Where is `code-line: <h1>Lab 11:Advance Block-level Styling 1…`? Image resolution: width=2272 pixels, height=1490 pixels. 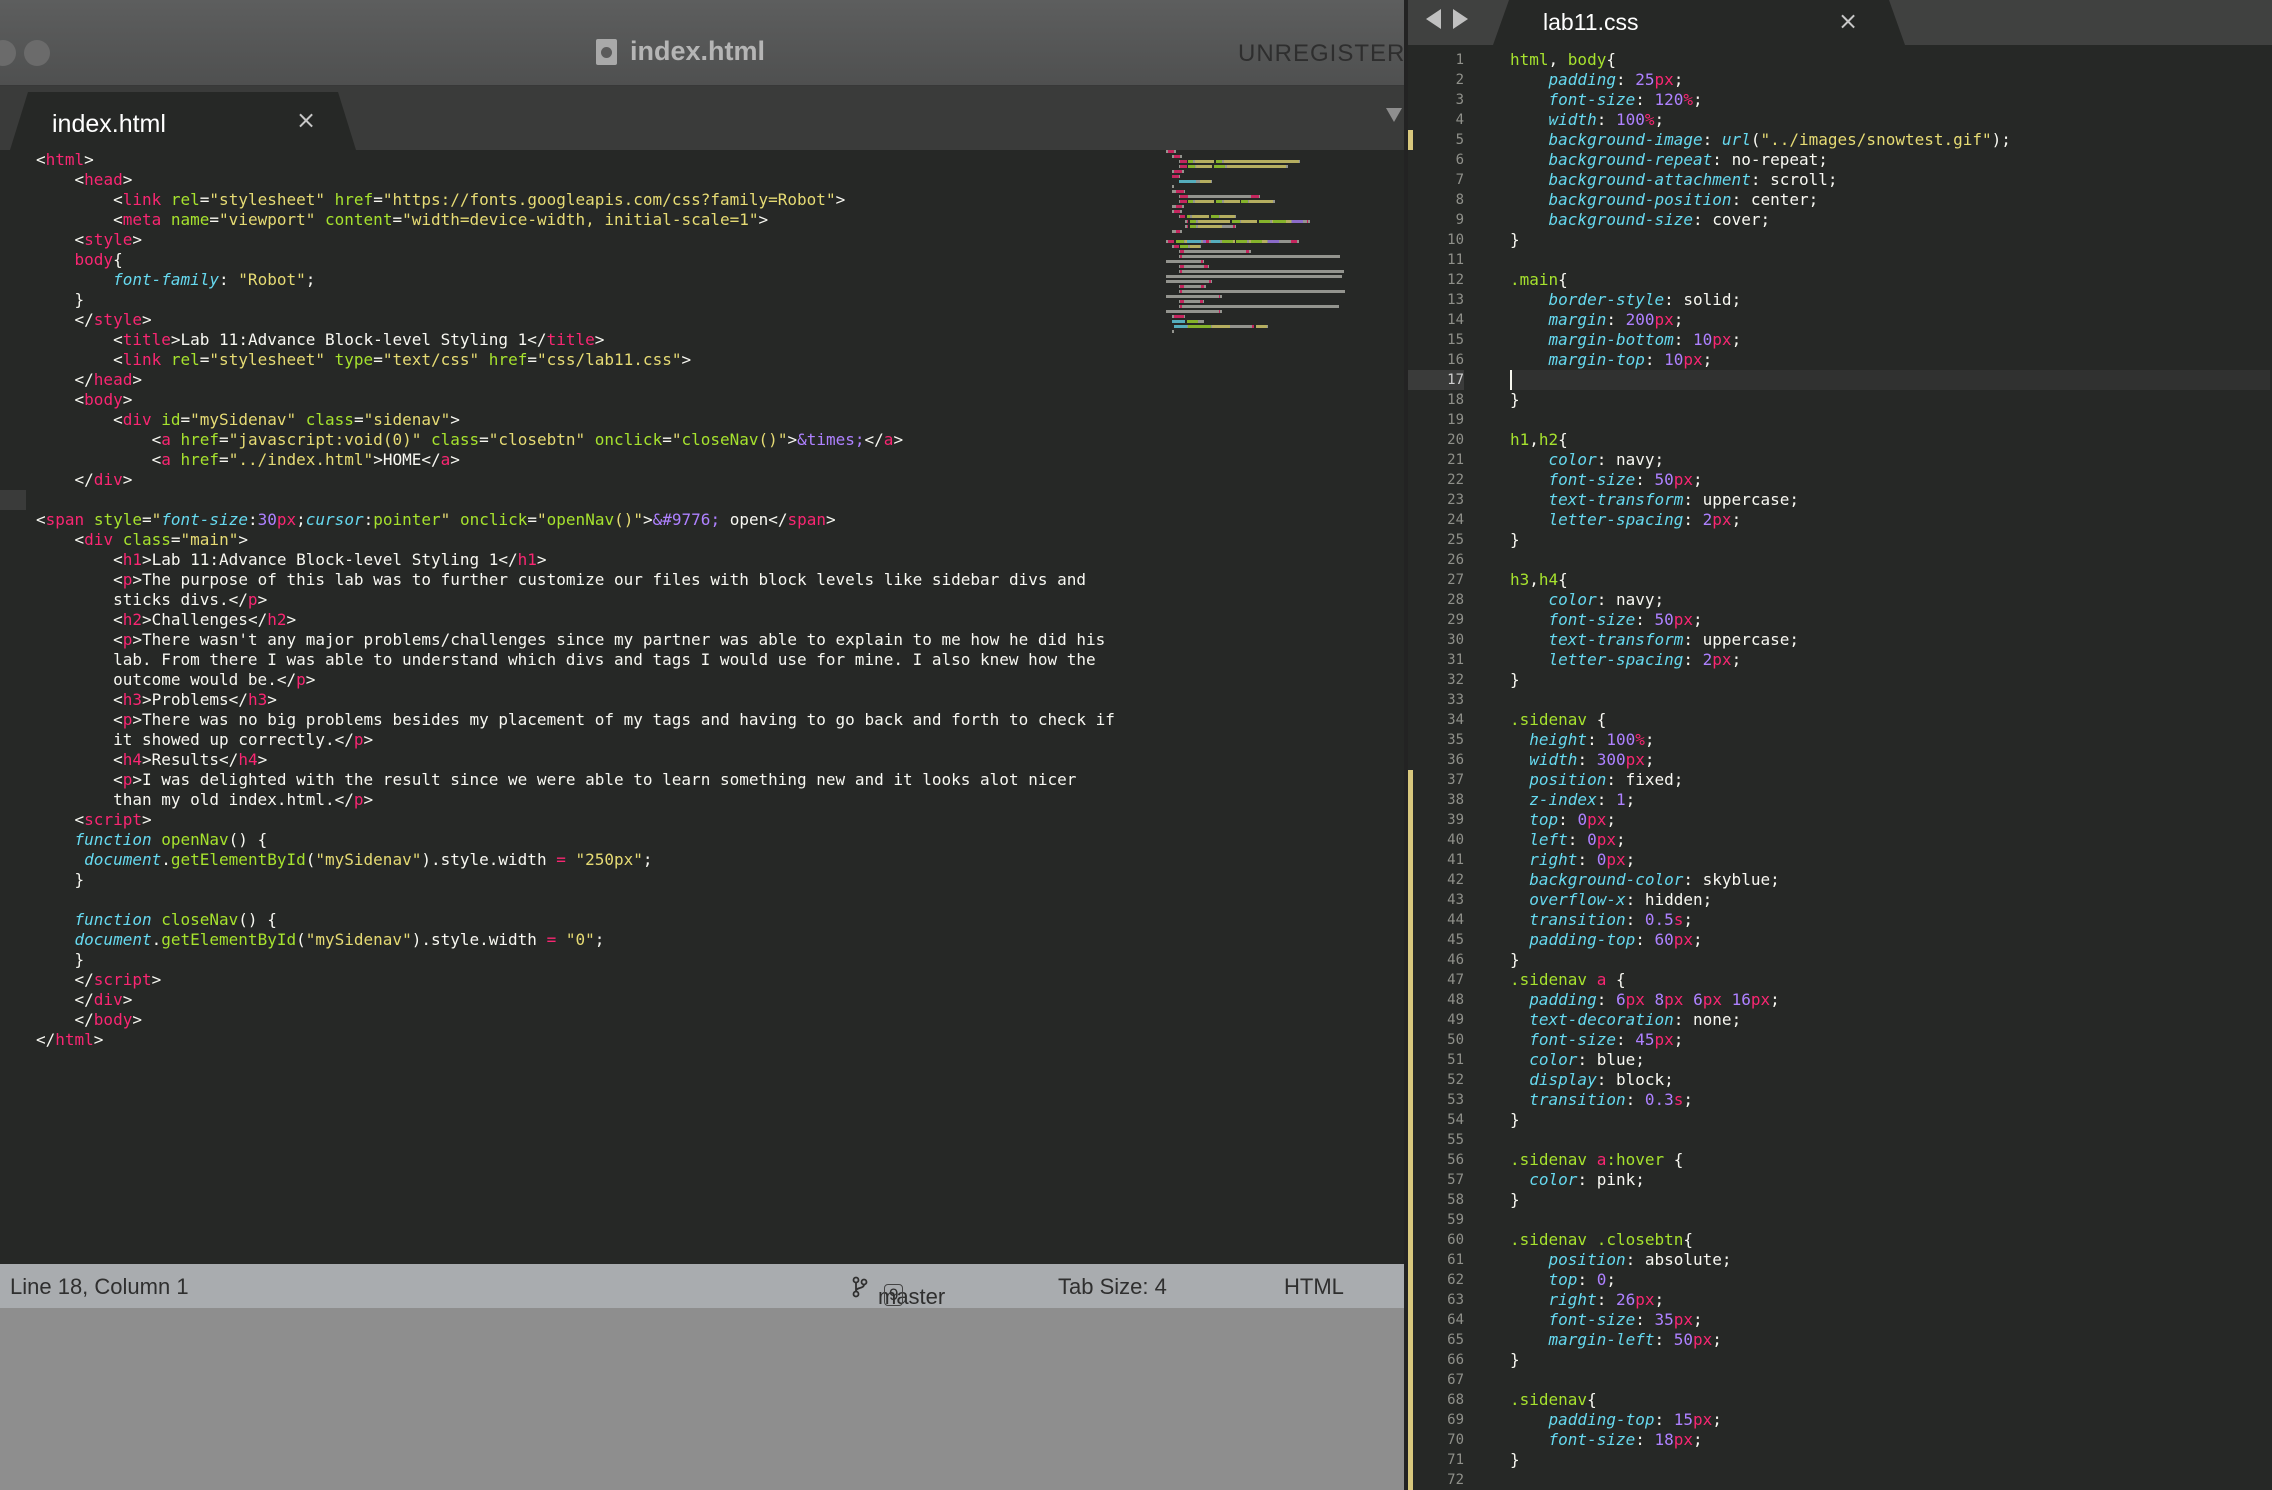 code-line: <h1>Lab 11:Advance Block-level Styling 1… is located at coordinates (601, 560).